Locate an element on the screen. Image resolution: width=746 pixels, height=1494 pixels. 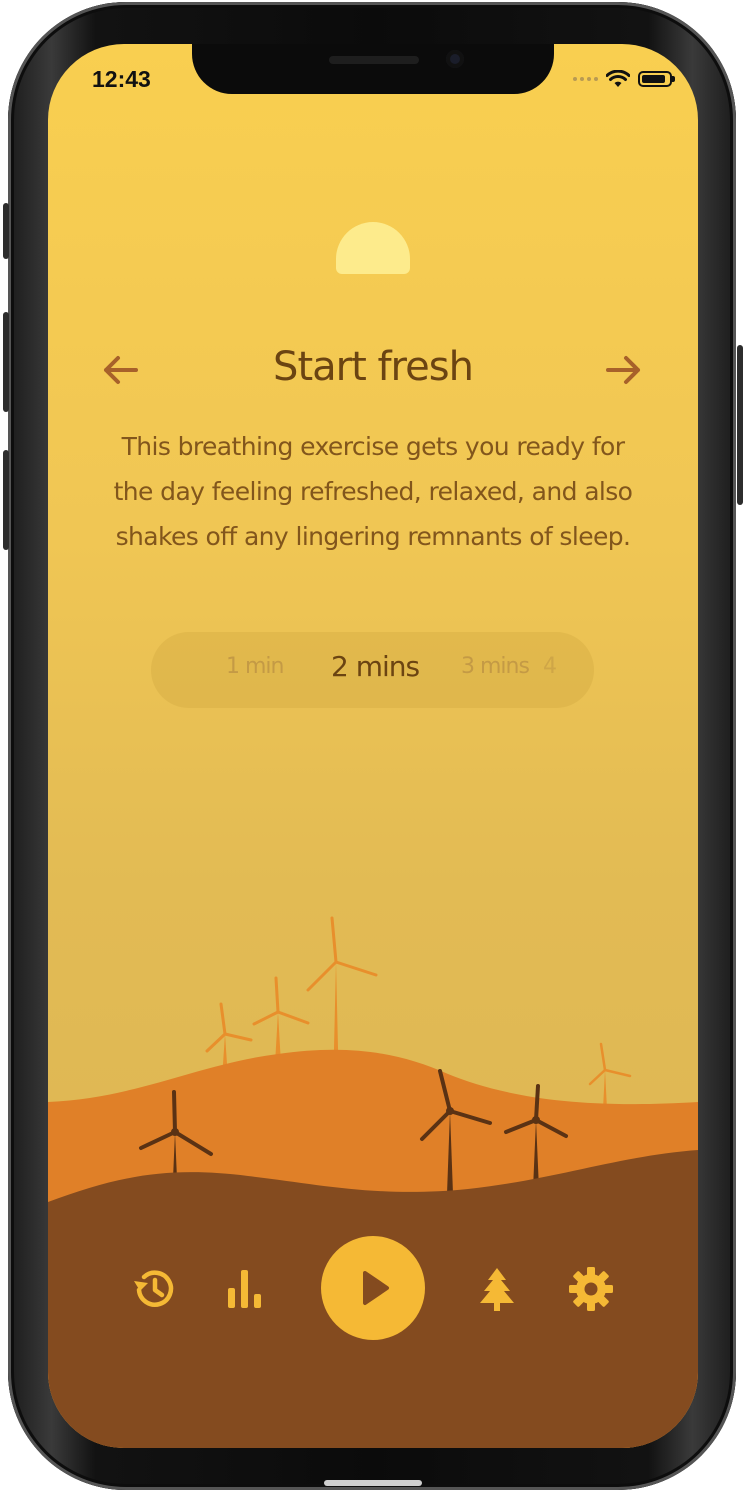
speaker-grille is located at coordinates (374, 60).